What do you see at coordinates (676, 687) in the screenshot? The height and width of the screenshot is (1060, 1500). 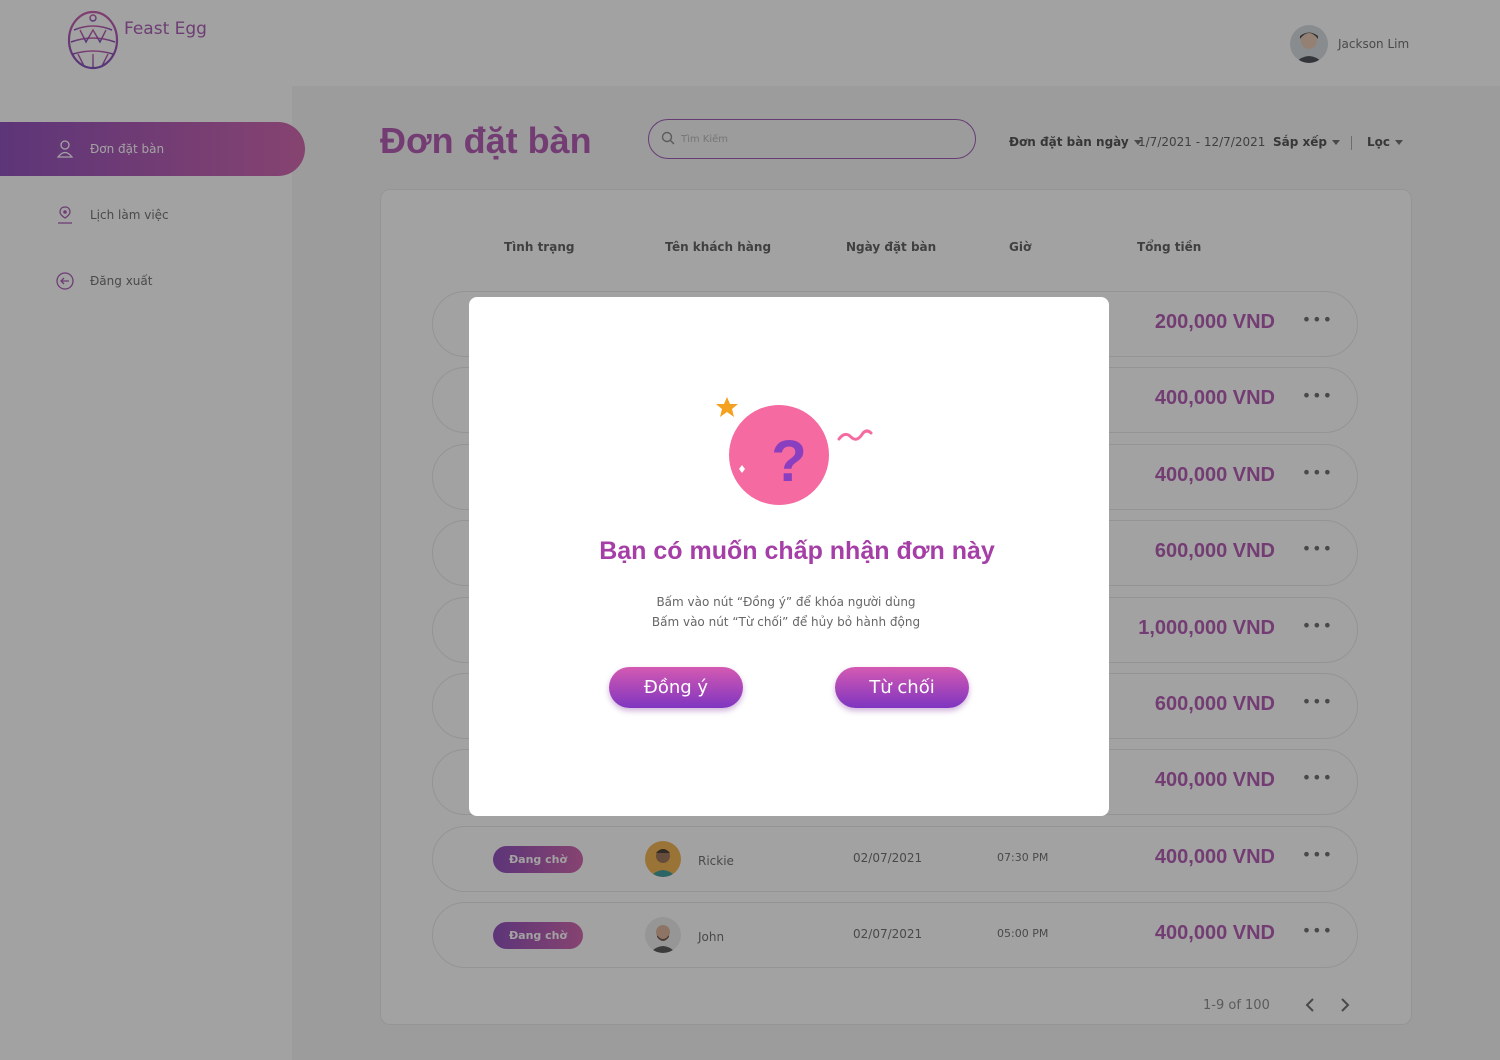 I see `accept-button: Đồng ý` at bounding box center [676, 687].